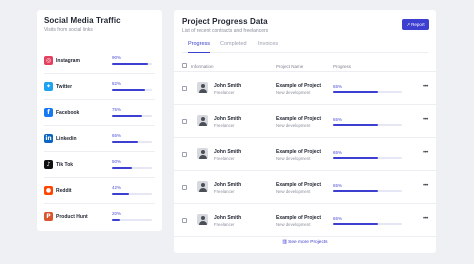  Describe the element at coordinates (48, 86) in the screenshot. I see `twitter-icon: ✦` at that location.